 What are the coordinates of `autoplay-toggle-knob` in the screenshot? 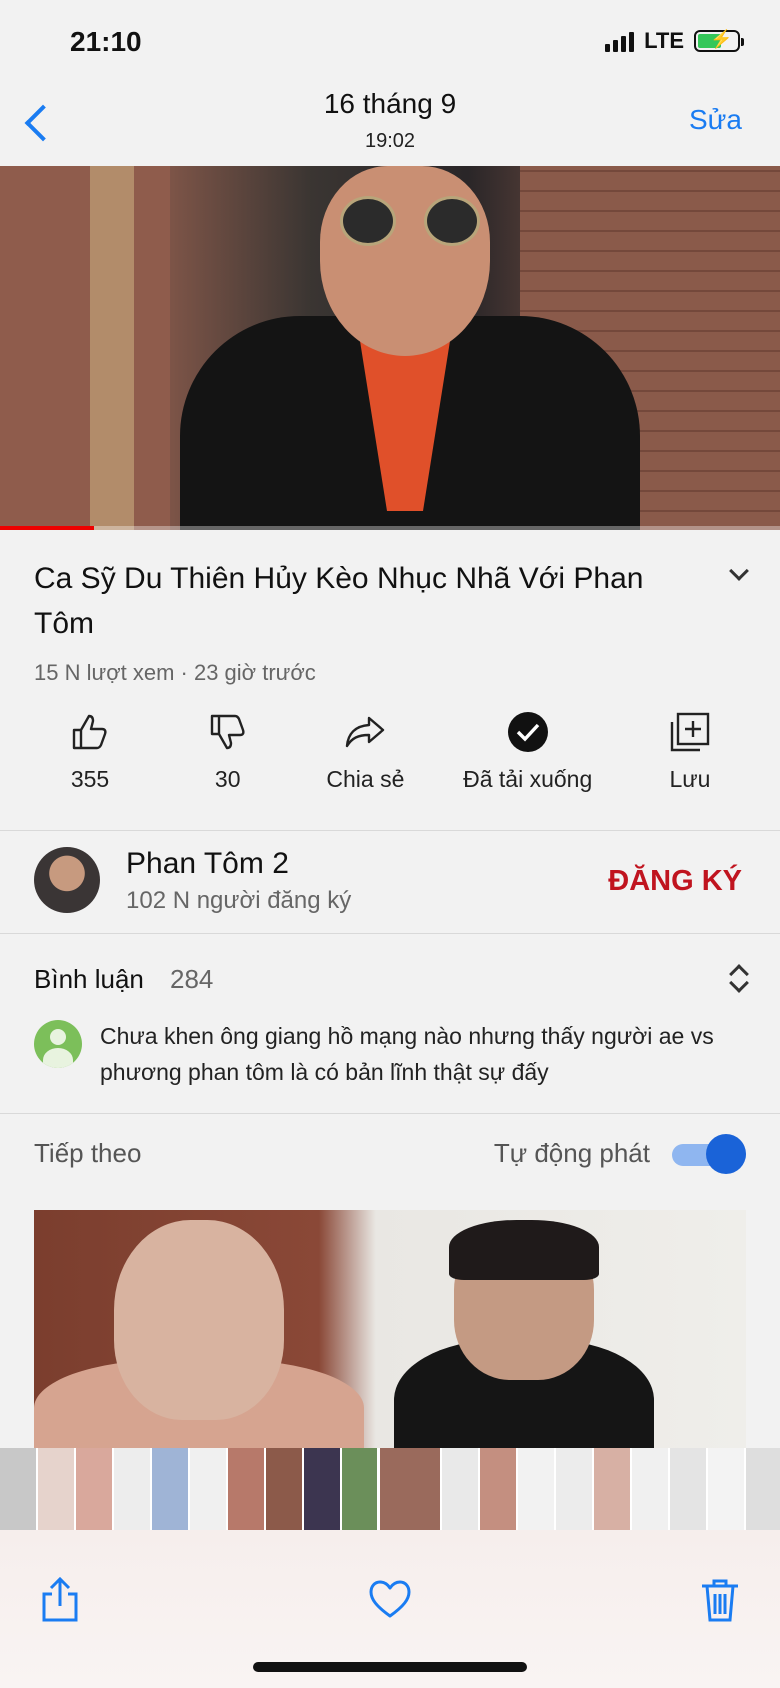 It's located at (726, 1154).